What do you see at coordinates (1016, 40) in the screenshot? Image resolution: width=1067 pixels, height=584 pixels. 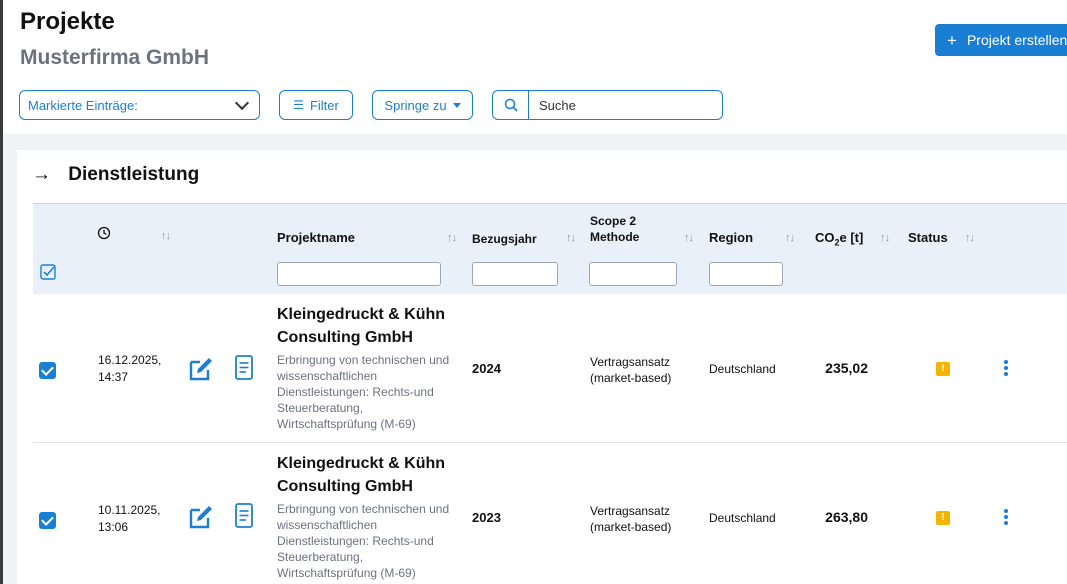 I see `create-project-label: Projekt erstellen` at bounding box center [1016, 40].